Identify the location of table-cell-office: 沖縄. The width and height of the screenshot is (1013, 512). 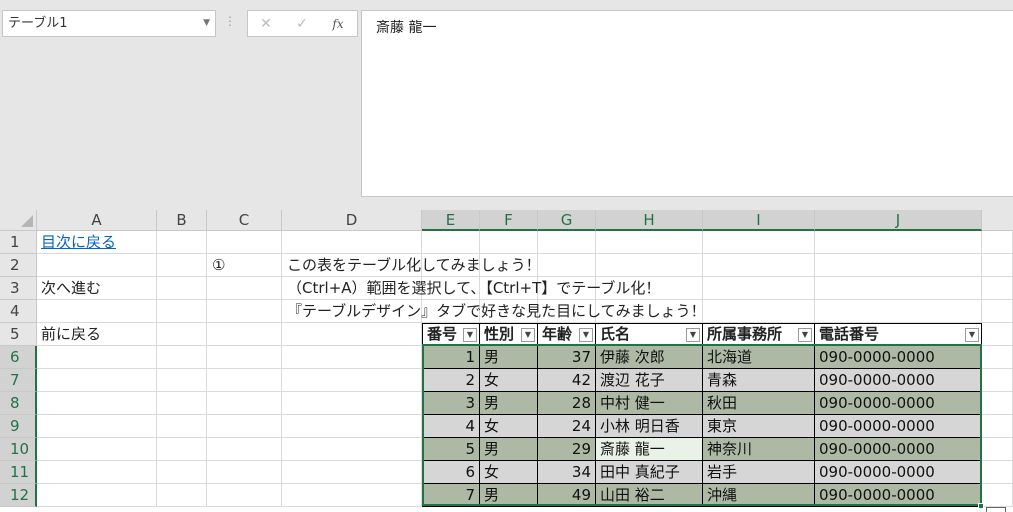
(759, 495).